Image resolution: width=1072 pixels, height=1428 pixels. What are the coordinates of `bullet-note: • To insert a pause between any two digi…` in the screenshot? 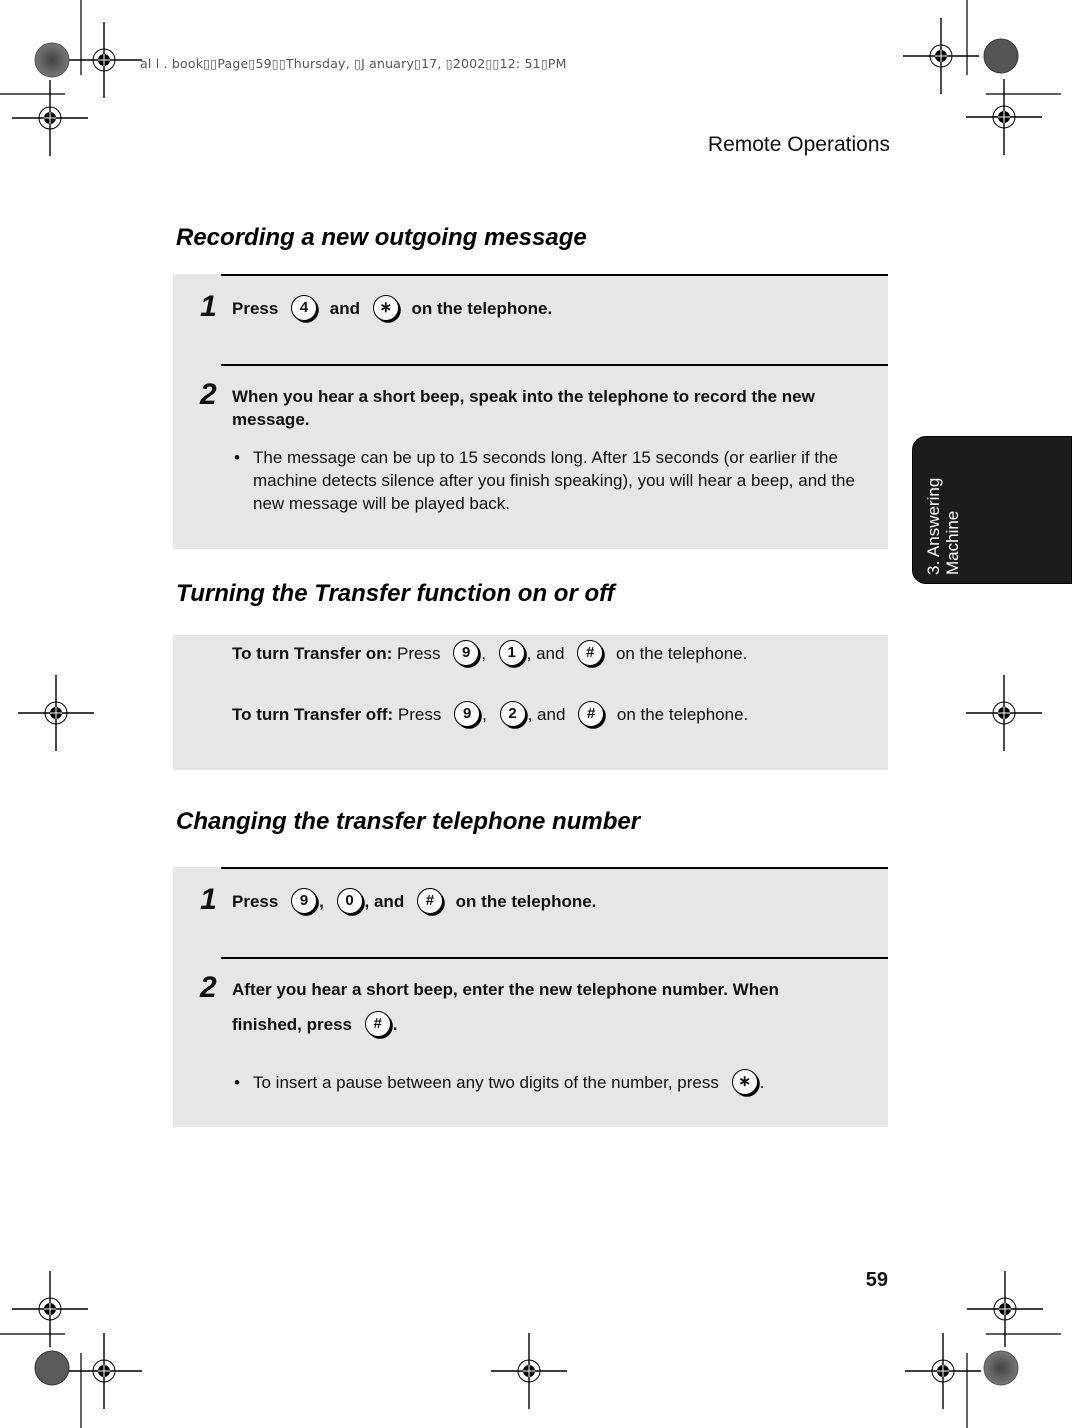 It's located at (552, 1081).